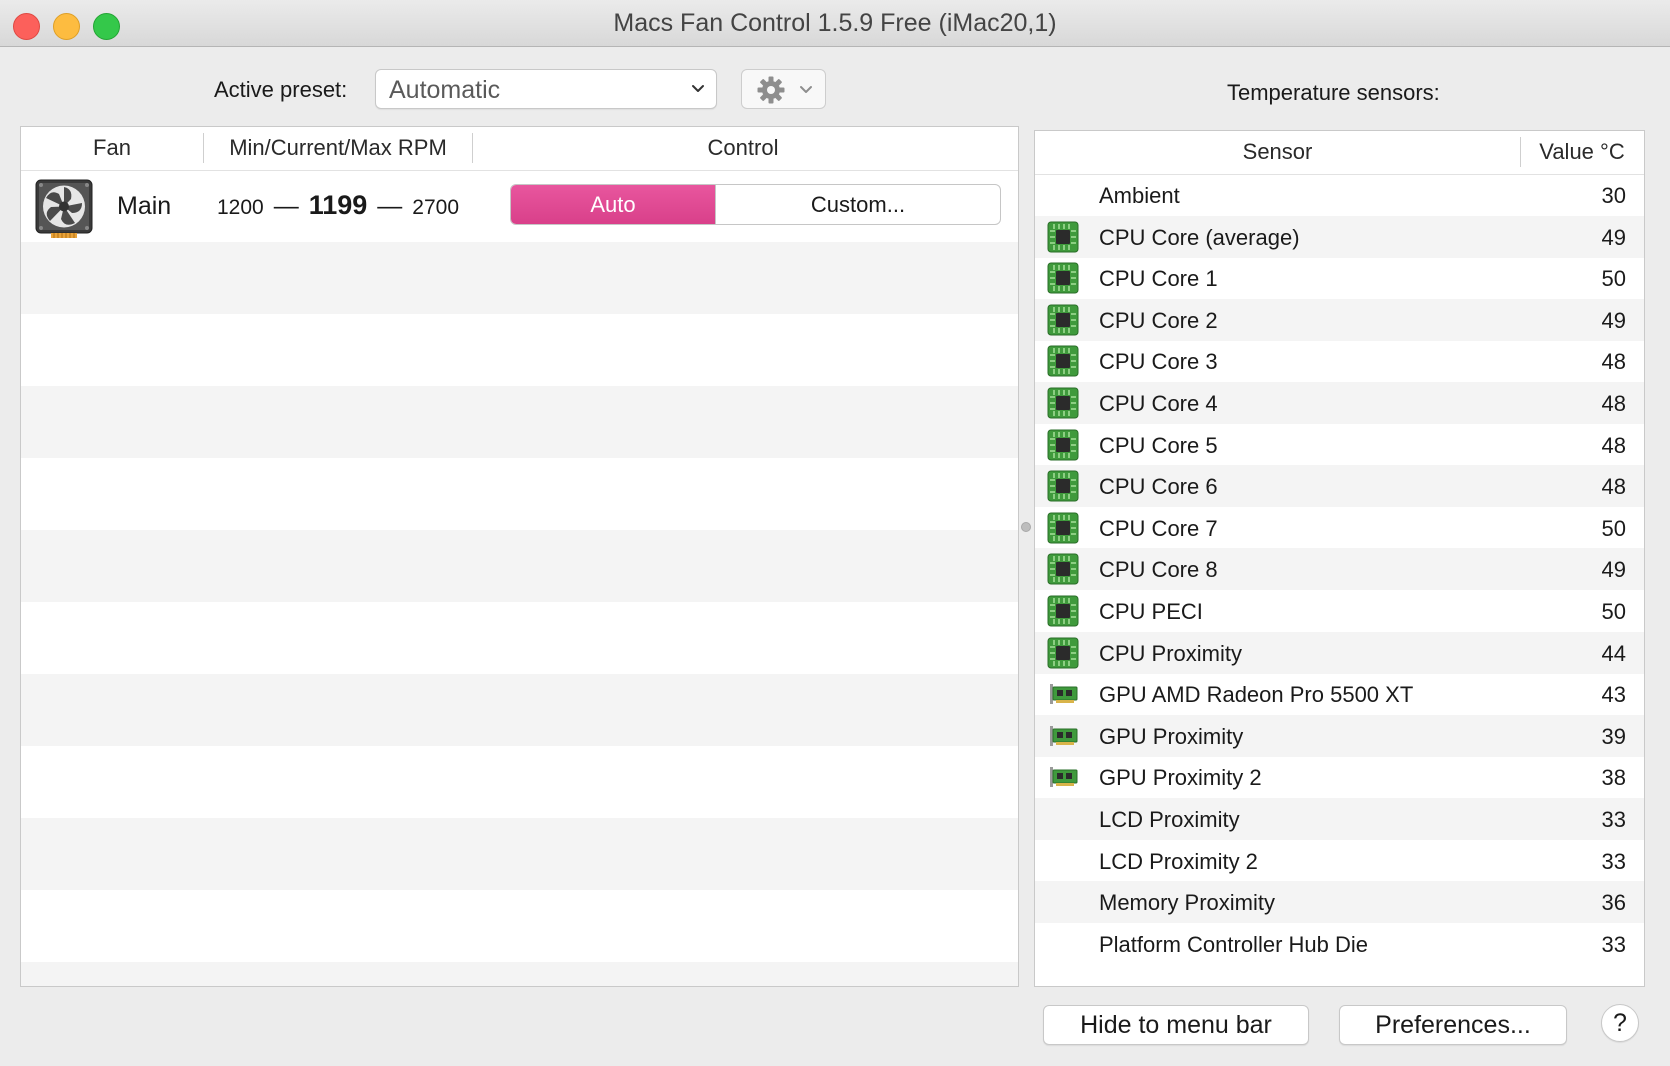 This screenshot has height=1066, width=1670. I want to click on sensor-row: CPU Core 6 48, so click(1339, 486).